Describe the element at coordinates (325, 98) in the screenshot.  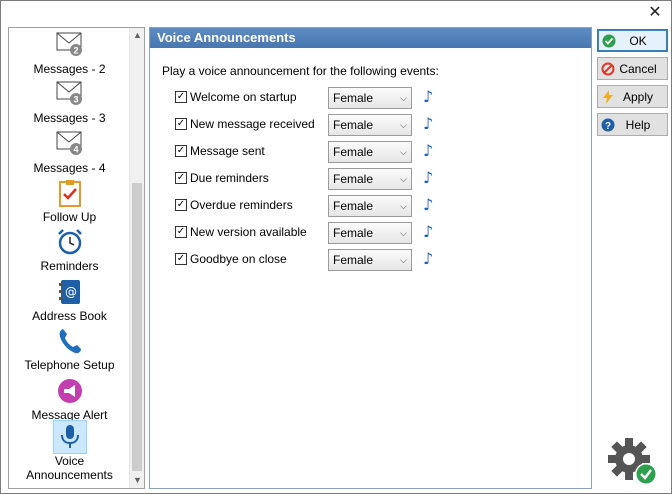
I see `event-row-welcome: ✓ Welcome on startup Female ⌵ ♪` at that location.